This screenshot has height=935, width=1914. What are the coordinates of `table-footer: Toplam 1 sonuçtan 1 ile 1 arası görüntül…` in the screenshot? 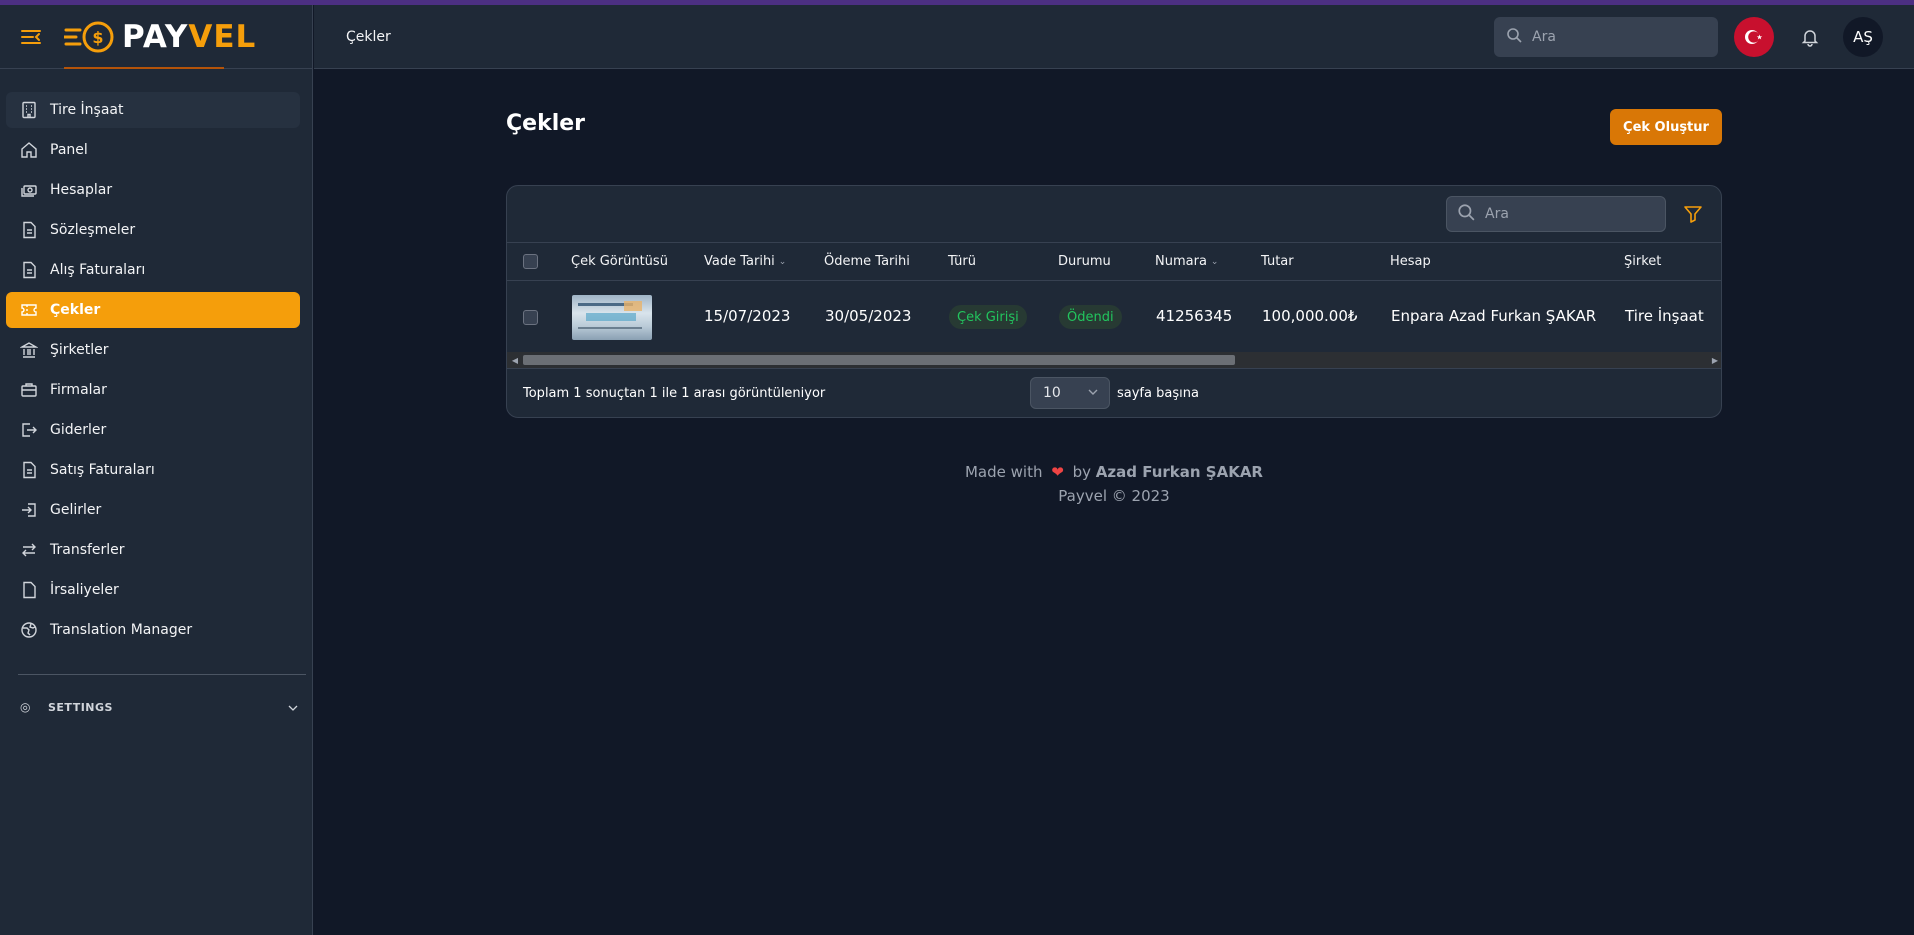 It's located at (1114, 392).